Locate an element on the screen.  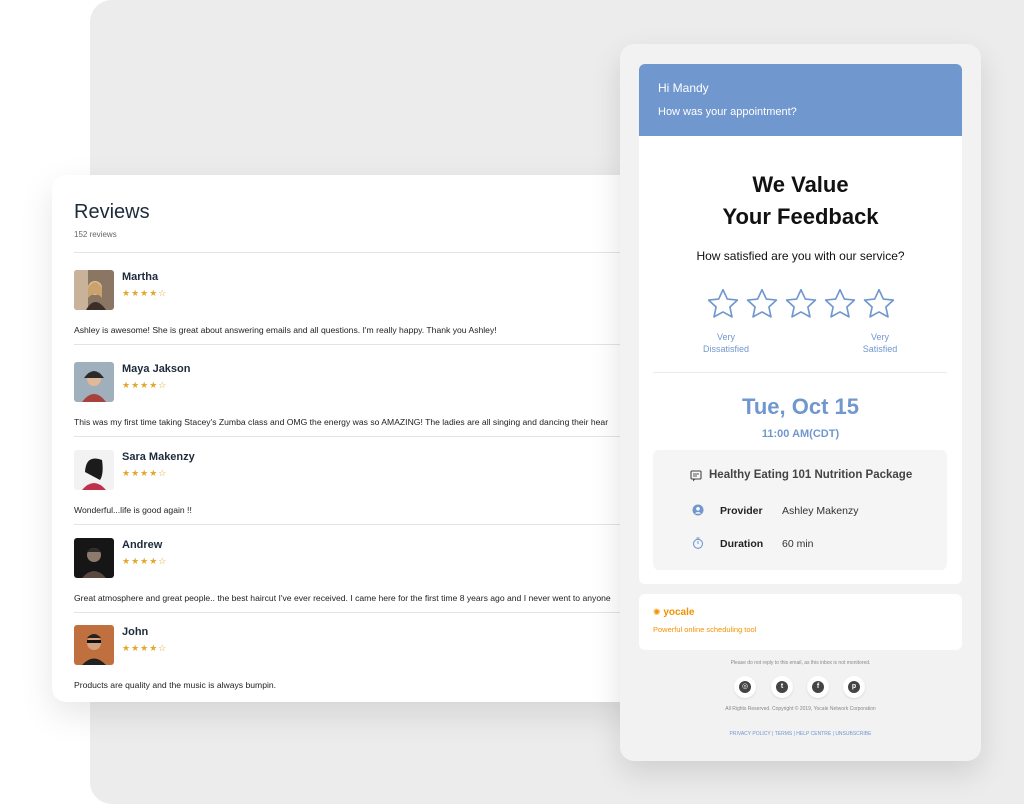
email-subtitle: How was your appointment? is located at coordinates (727, 112).